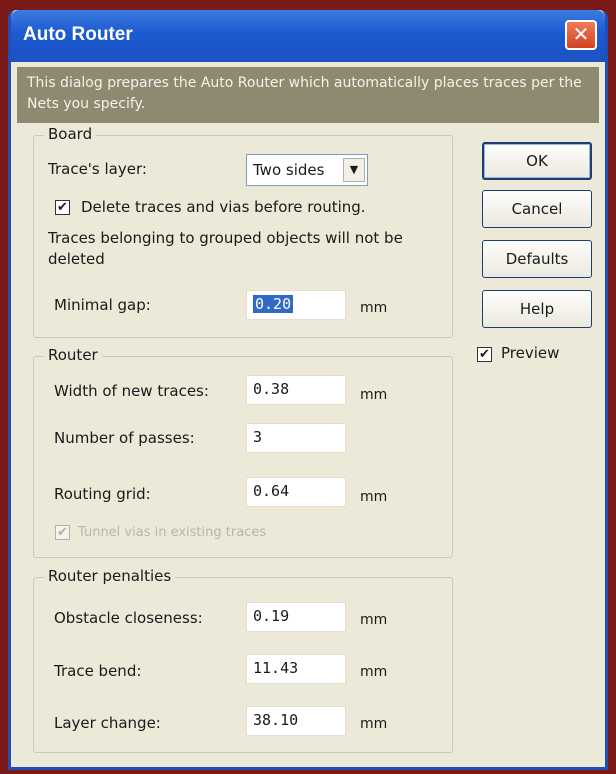 Image resolution: width=616 pixels, height=774 pixels. Describe the element at coordinates (110, 576) in the screenshot. I see `penalties-legend: Router penalties` at that location.